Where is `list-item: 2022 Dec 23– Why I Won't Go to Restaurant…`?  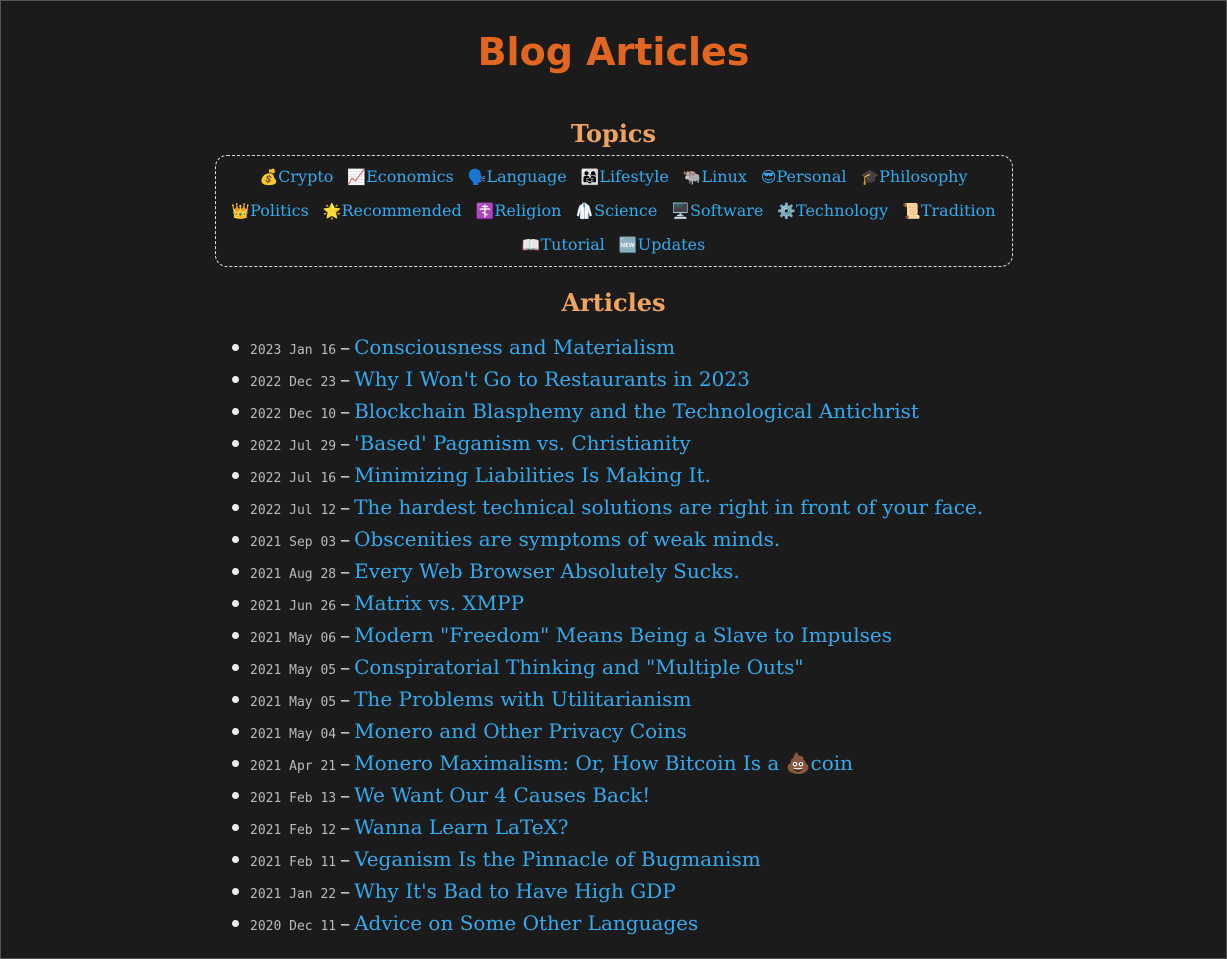
list-item: 2022 Dec 23– Why I Won't Go to Restaurant… is located at coordinates (729, 379).